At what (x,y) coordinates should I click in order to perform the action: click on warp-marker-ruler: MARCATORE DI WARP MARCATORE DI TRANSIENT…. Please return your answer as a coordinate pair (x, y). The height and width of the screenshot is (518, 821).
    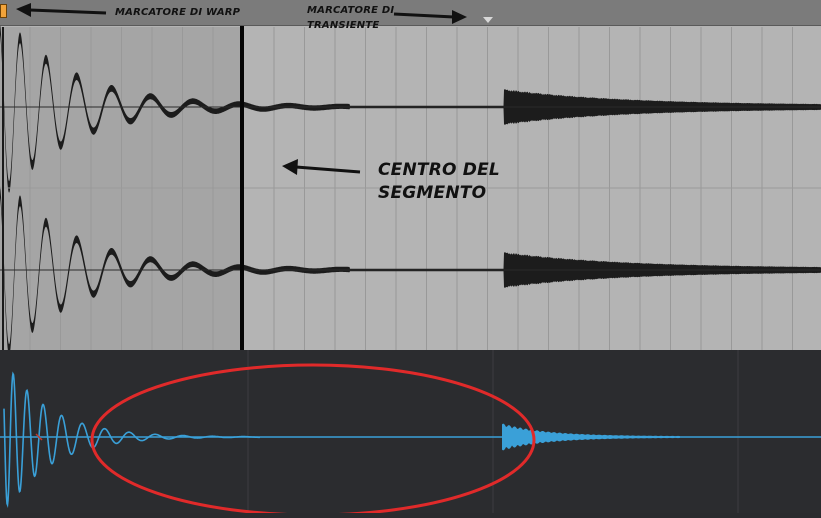
    Looking at the image, I should click on (410, 15).